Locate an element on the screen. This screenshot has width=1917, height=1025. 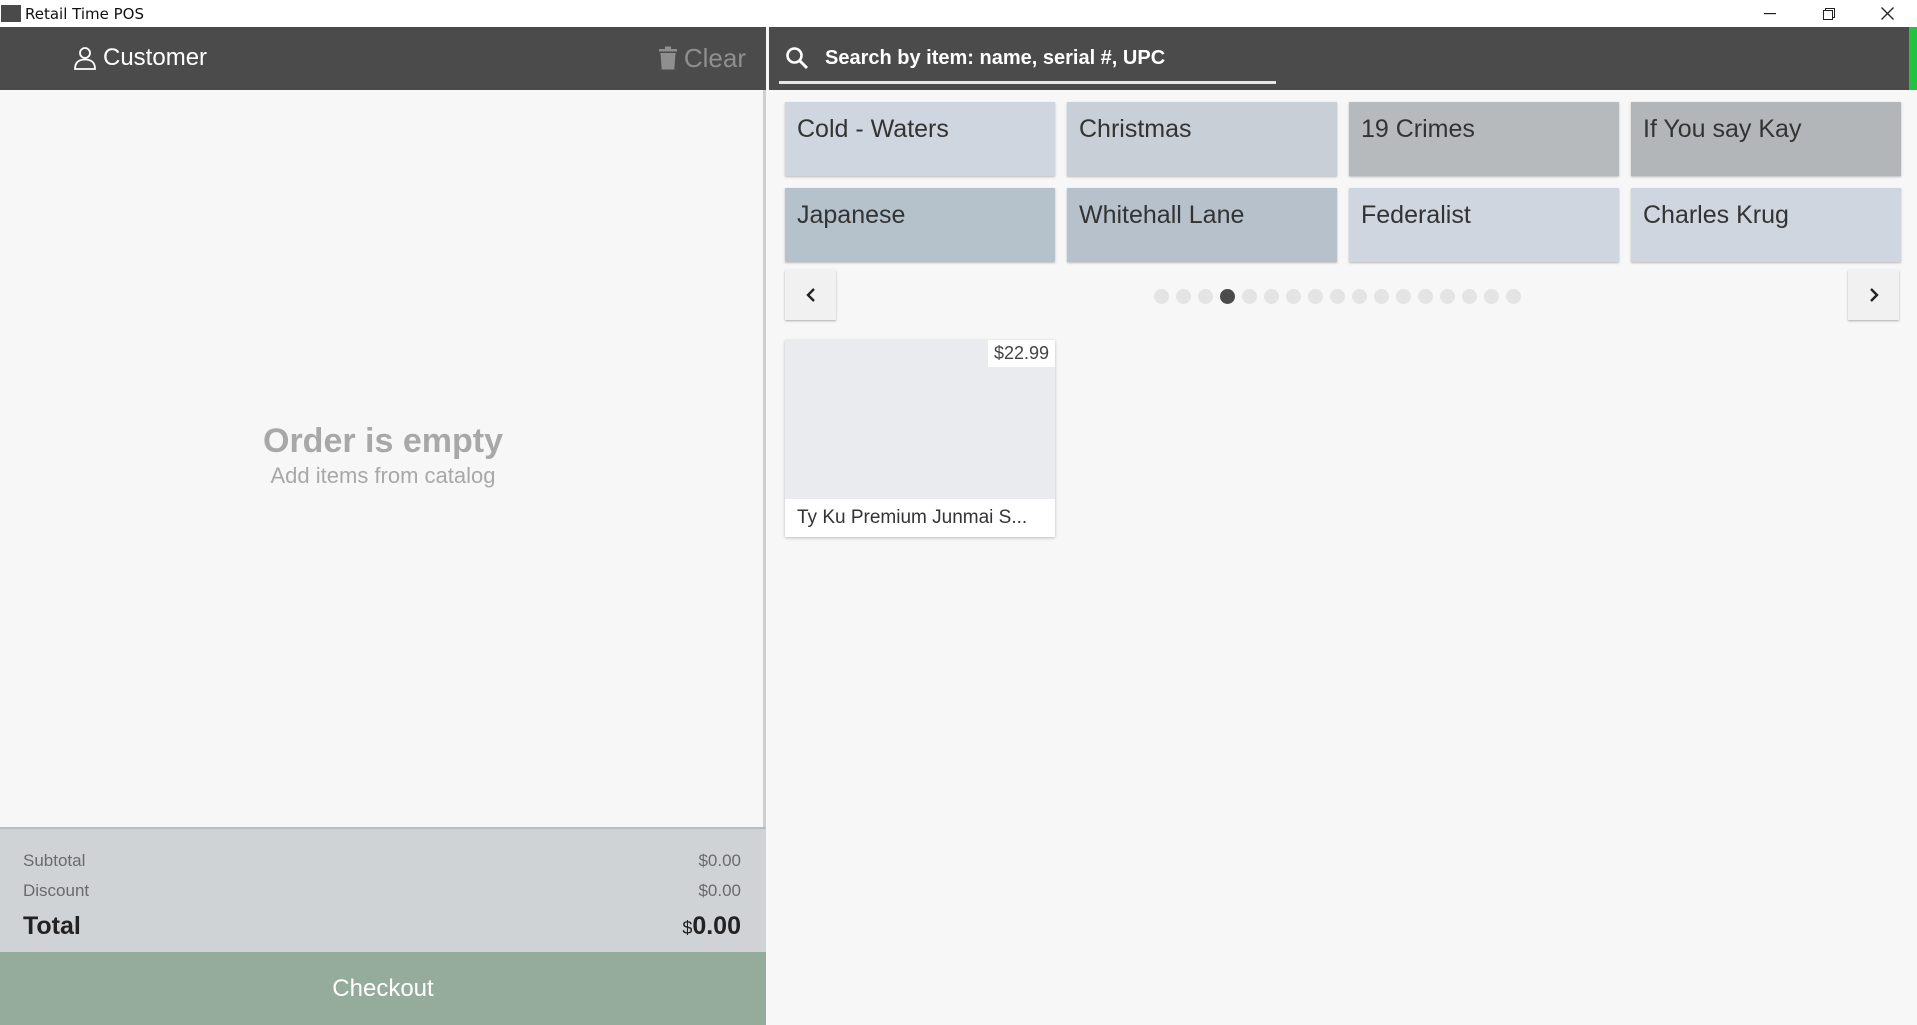
minimize-icon is located at coordinates (1769, 13).